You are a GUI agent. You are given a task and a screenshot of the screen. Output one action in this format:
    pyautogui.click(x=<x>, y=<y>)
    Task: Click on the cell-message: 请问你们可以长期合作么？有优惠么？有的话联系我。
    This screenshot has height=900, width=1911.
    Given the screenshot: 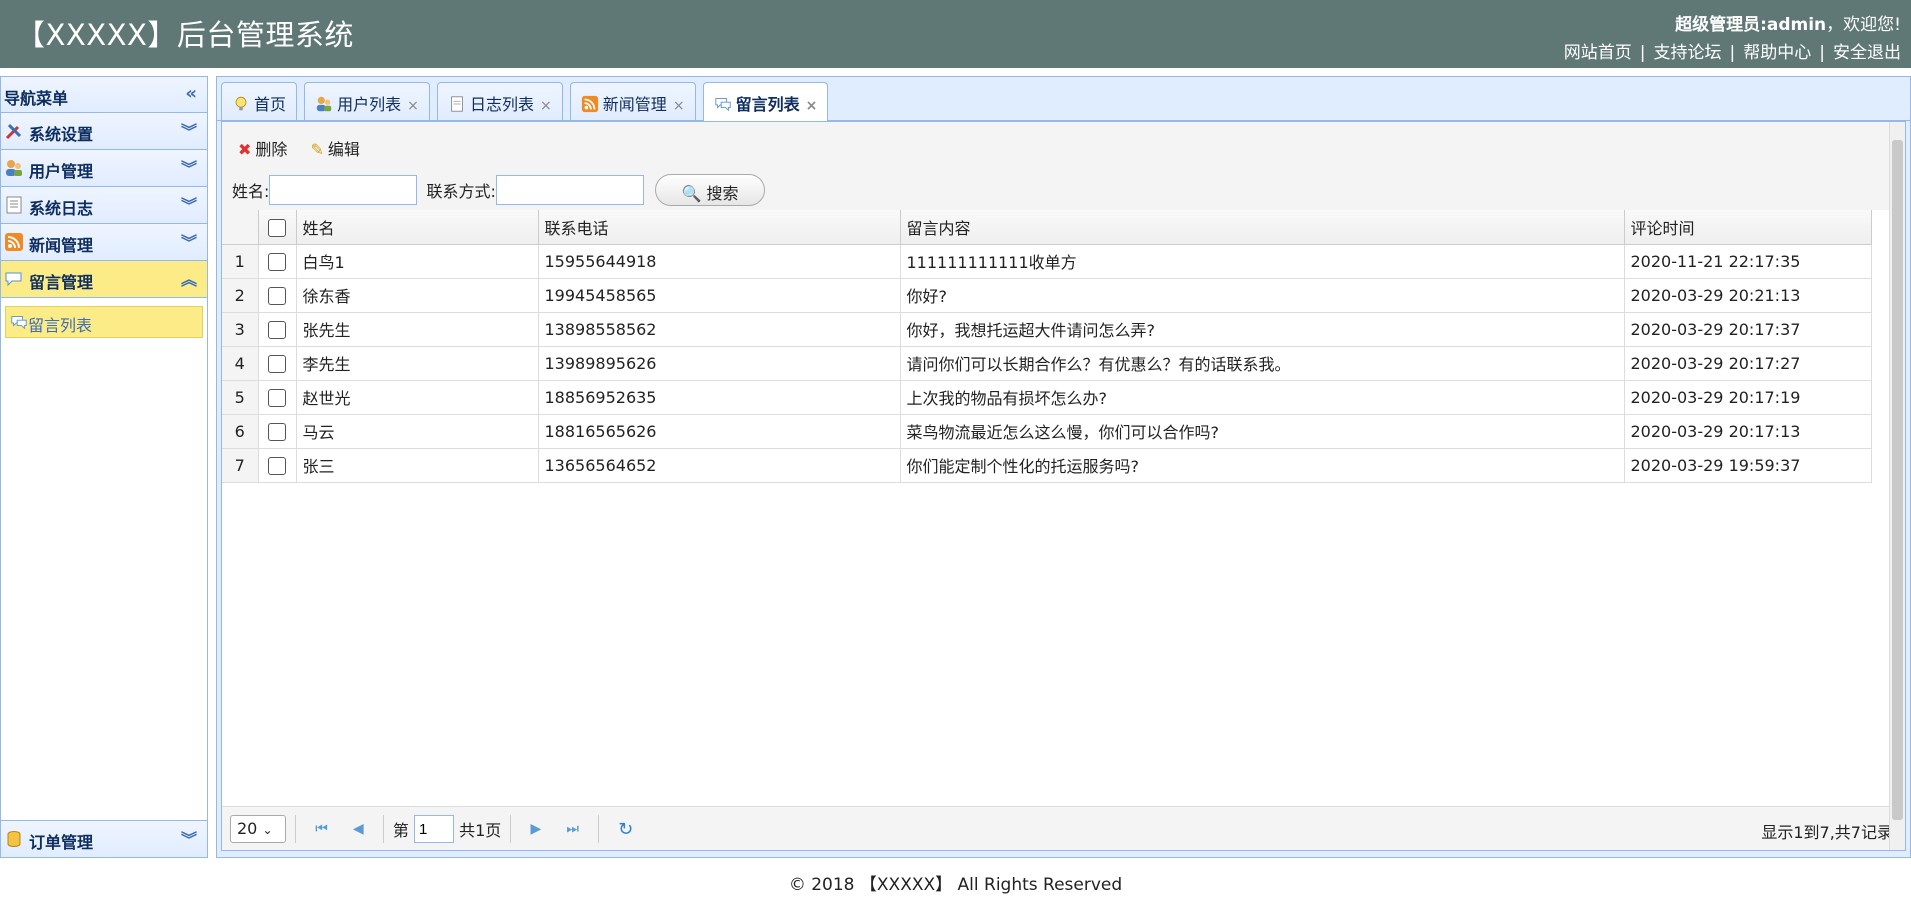 What is the action you would take?
    pyautogui.click(x=1262, y=363)
    